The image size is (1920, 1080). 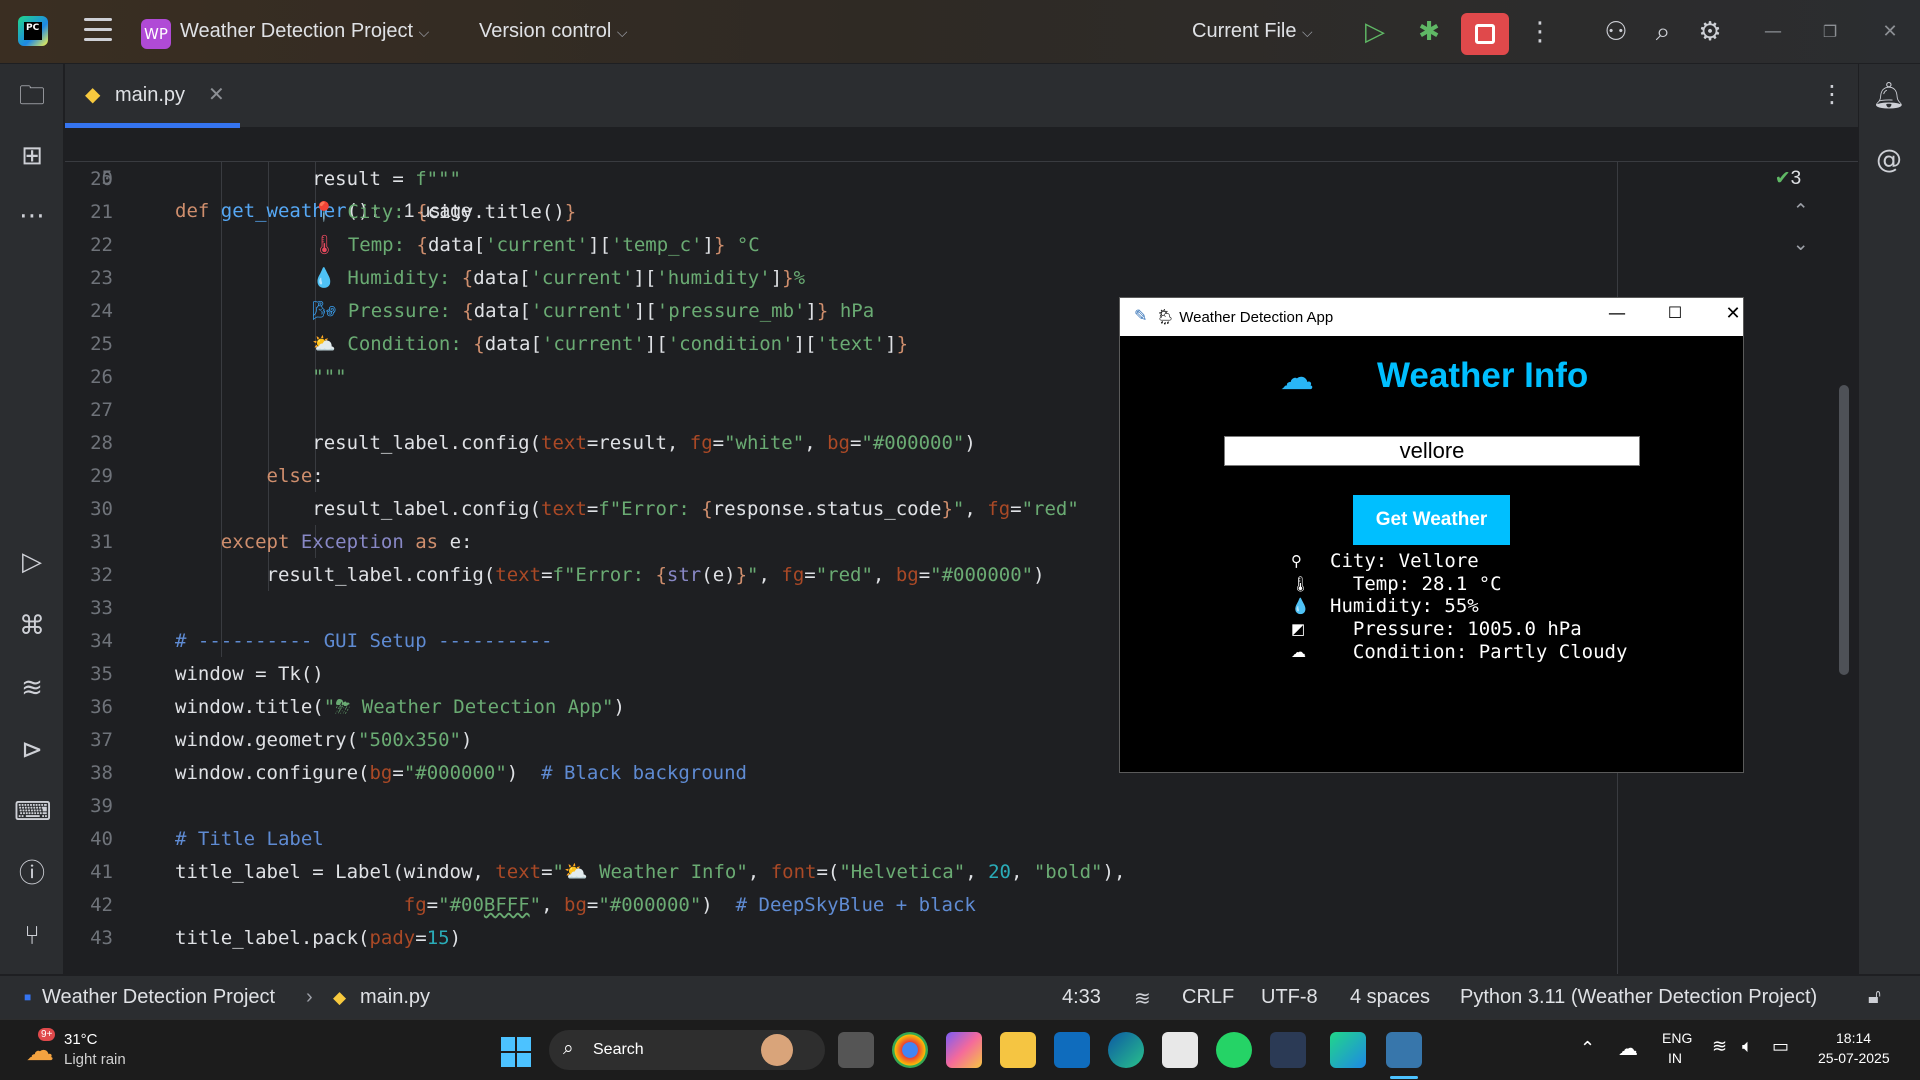 What do you see at coordinates (101, 509) in the screenshot?
I see `line-number: 30` at bounding box center [101, 509].